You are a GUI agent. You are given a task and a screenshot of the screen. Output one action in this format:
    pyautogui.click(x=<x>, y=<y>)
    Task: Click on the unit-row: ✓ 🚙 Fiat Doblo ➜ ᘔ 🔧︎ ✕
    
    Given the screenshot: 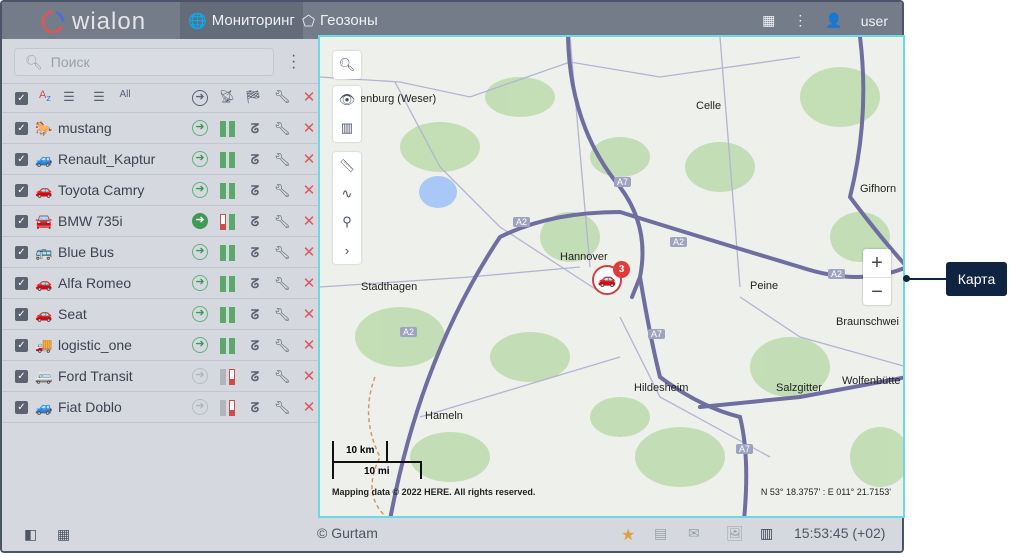 What is the action you would take?
    pyautogui.click(x=160, y=407)
    